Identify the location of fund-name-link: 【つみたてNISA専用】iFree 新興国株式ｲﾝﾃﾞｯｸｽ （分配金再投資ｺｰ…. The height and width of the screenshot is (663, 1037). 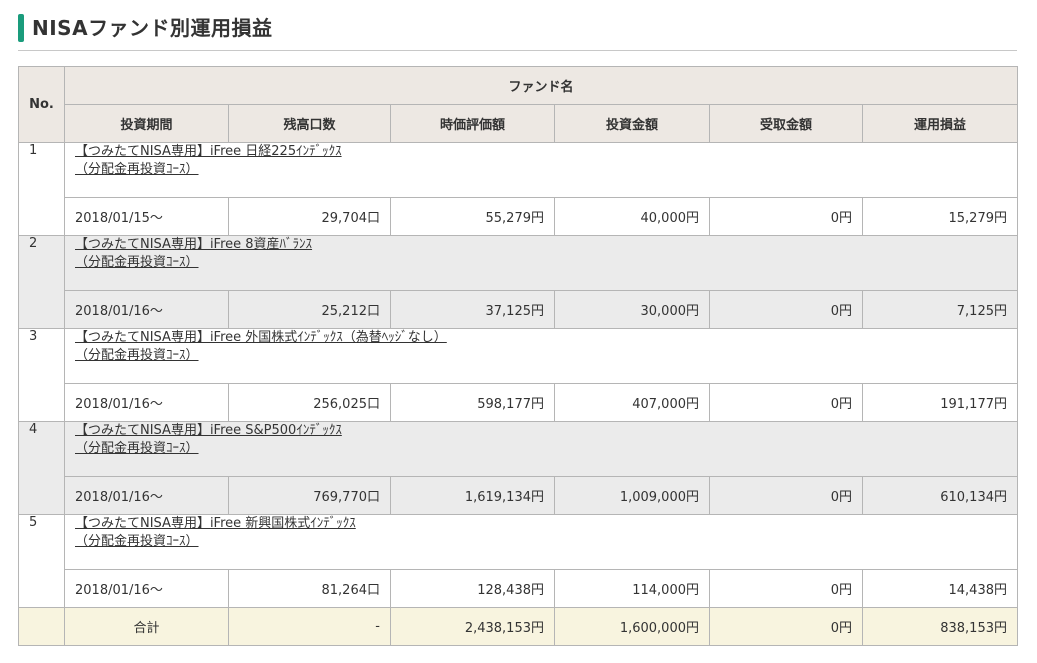
(215, 532).